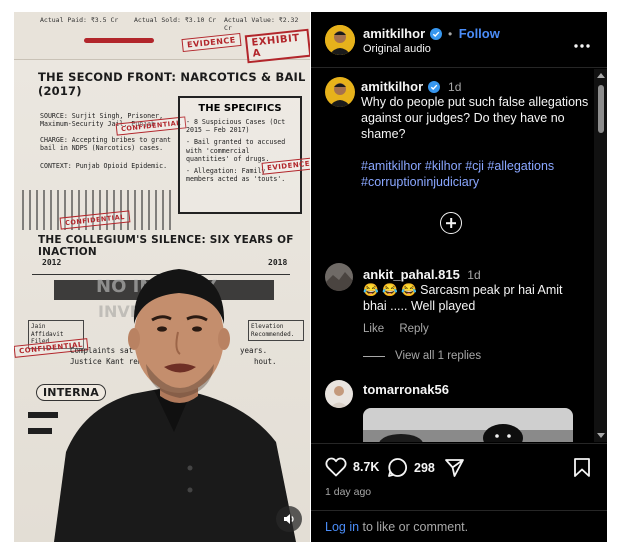 This screenshot has width=640, height=559. Describe the element at coordinates (600, 255) in the screenshot. I see `comments-scrollbar` at that location.